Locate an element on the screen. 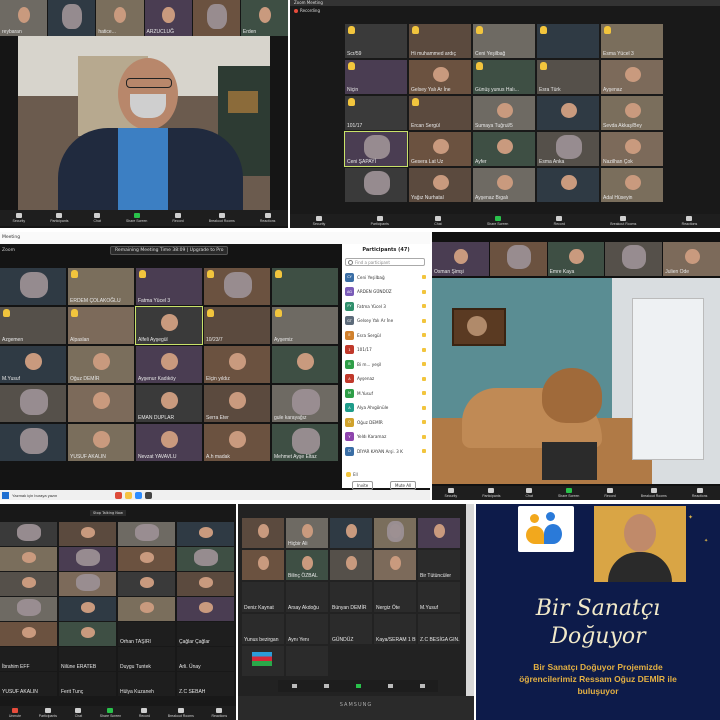  participant-tile: Ferit Tunç is located at coordinates (87, 684).